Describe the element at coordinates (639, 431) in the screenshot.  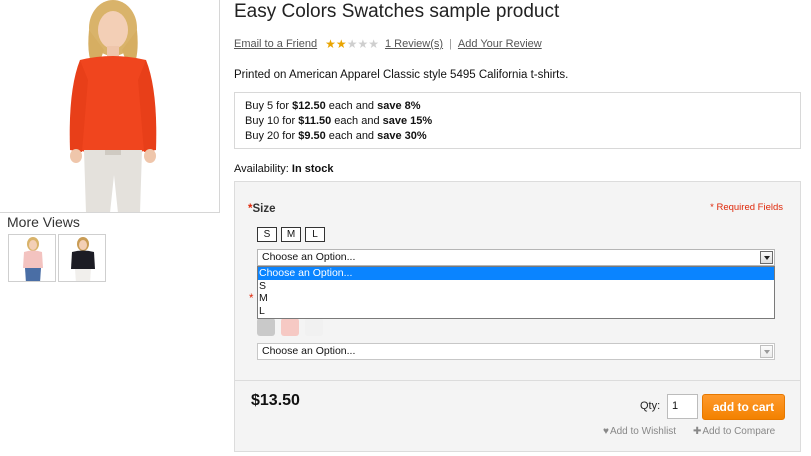
I see `add-to-wishlist-link: ♥Add to Wishlist` at that location.